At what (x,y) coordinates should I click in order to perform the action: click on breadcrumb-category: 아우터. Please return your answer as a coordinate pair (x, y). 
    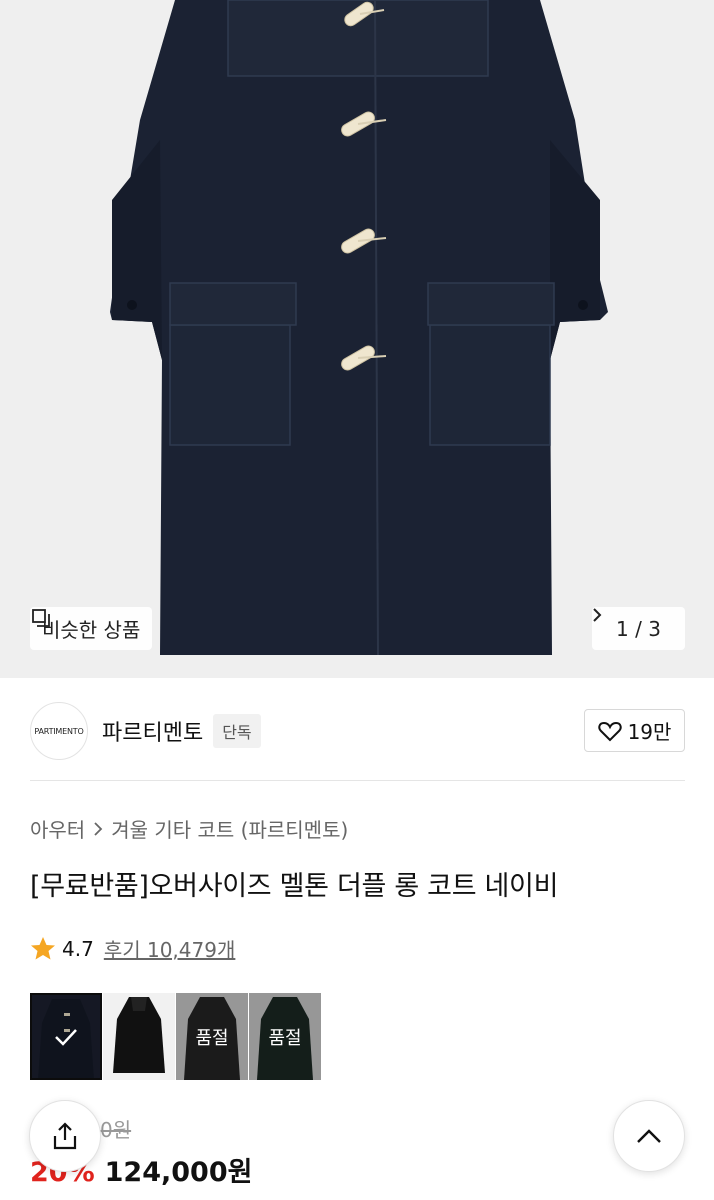
    Looking at the image, I should click on (57, 828).